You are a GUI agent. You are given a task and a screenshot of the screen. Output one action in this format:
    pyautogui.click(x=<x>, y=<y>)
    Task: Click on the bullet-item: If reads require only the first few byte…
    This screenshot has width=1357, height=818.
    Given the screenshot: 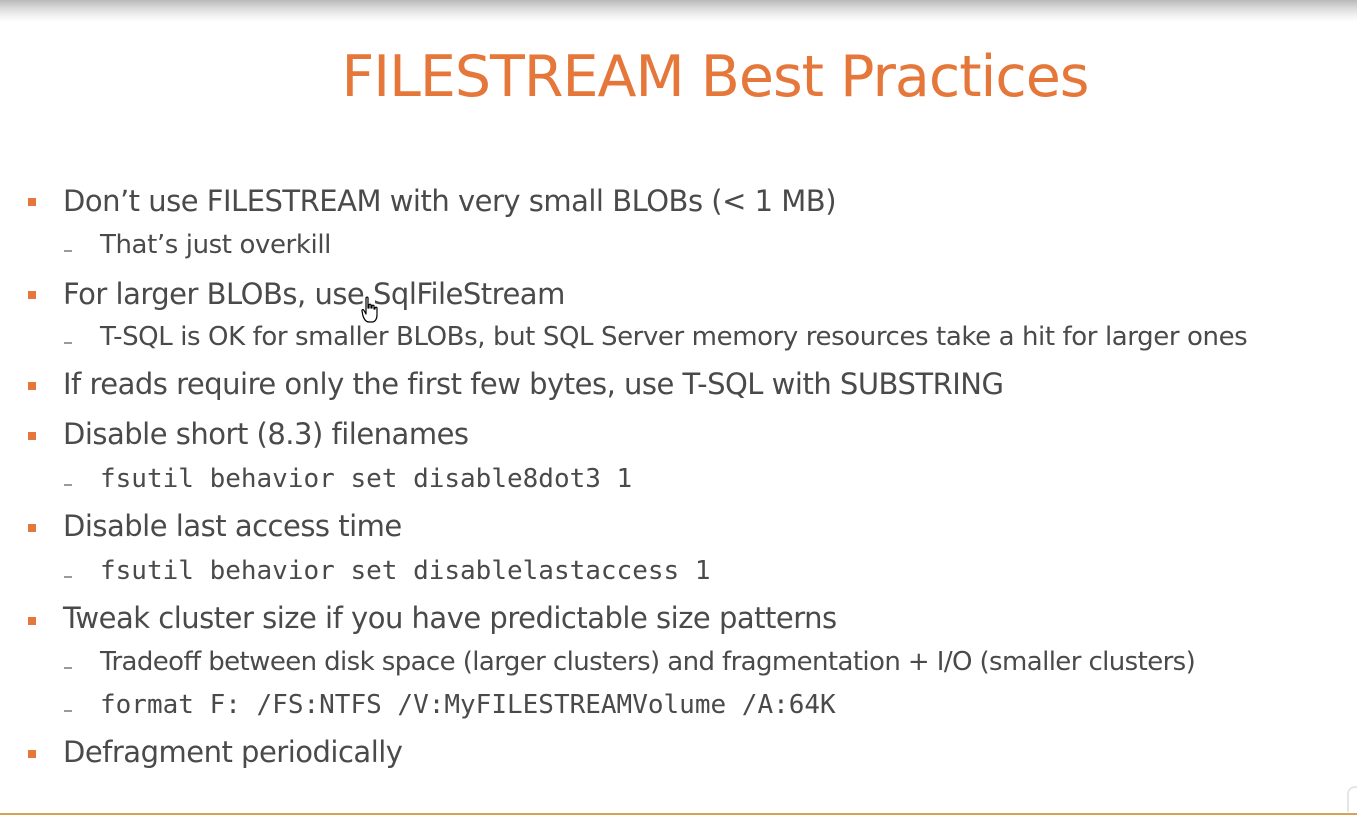 What is the action you would take?
    pyautogui.click(x=533, y=384)
    